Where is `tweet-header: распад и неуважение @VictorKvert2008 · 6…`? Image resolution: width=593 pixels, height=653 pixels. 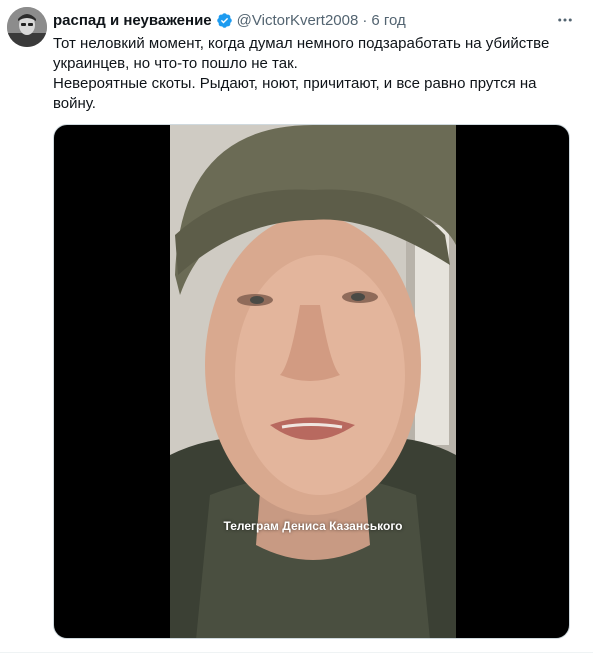
tweet-header: распад и неуважение @VictorKvert2008 · 6… is located at coordinates (308, 20).